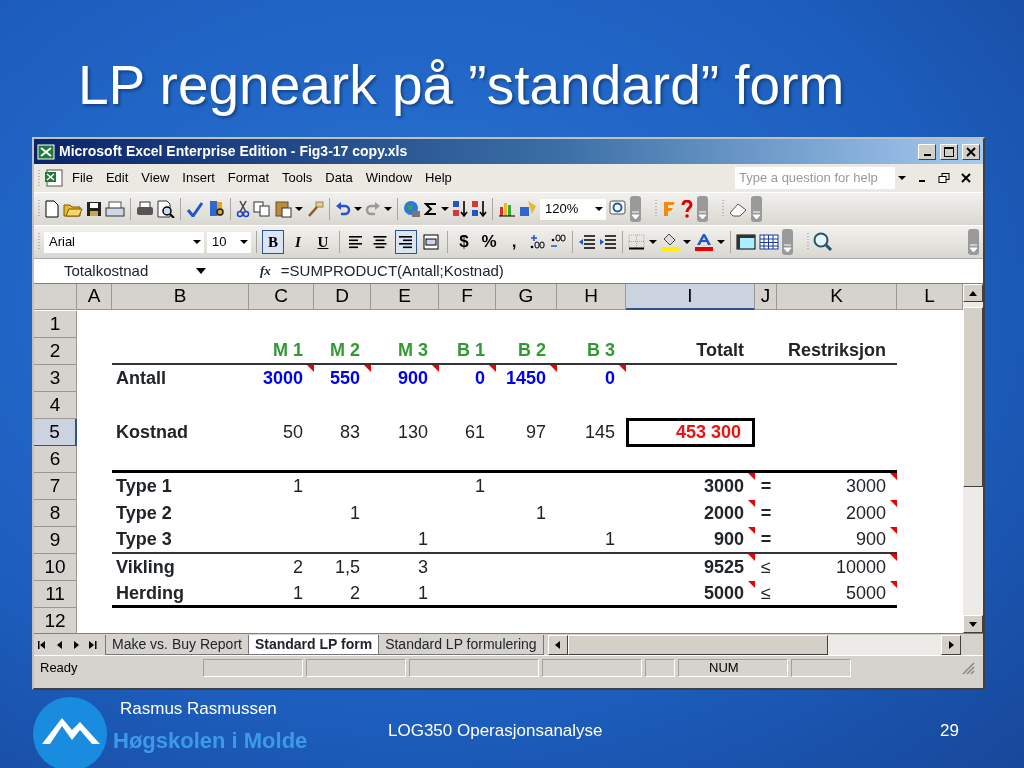 Image resolution: width=1024 pixels, height=768 pixels. What do you see at coordinates (55, 540) in the screenshot?
I see `row-header: 9` at bounding box center [55, 540].